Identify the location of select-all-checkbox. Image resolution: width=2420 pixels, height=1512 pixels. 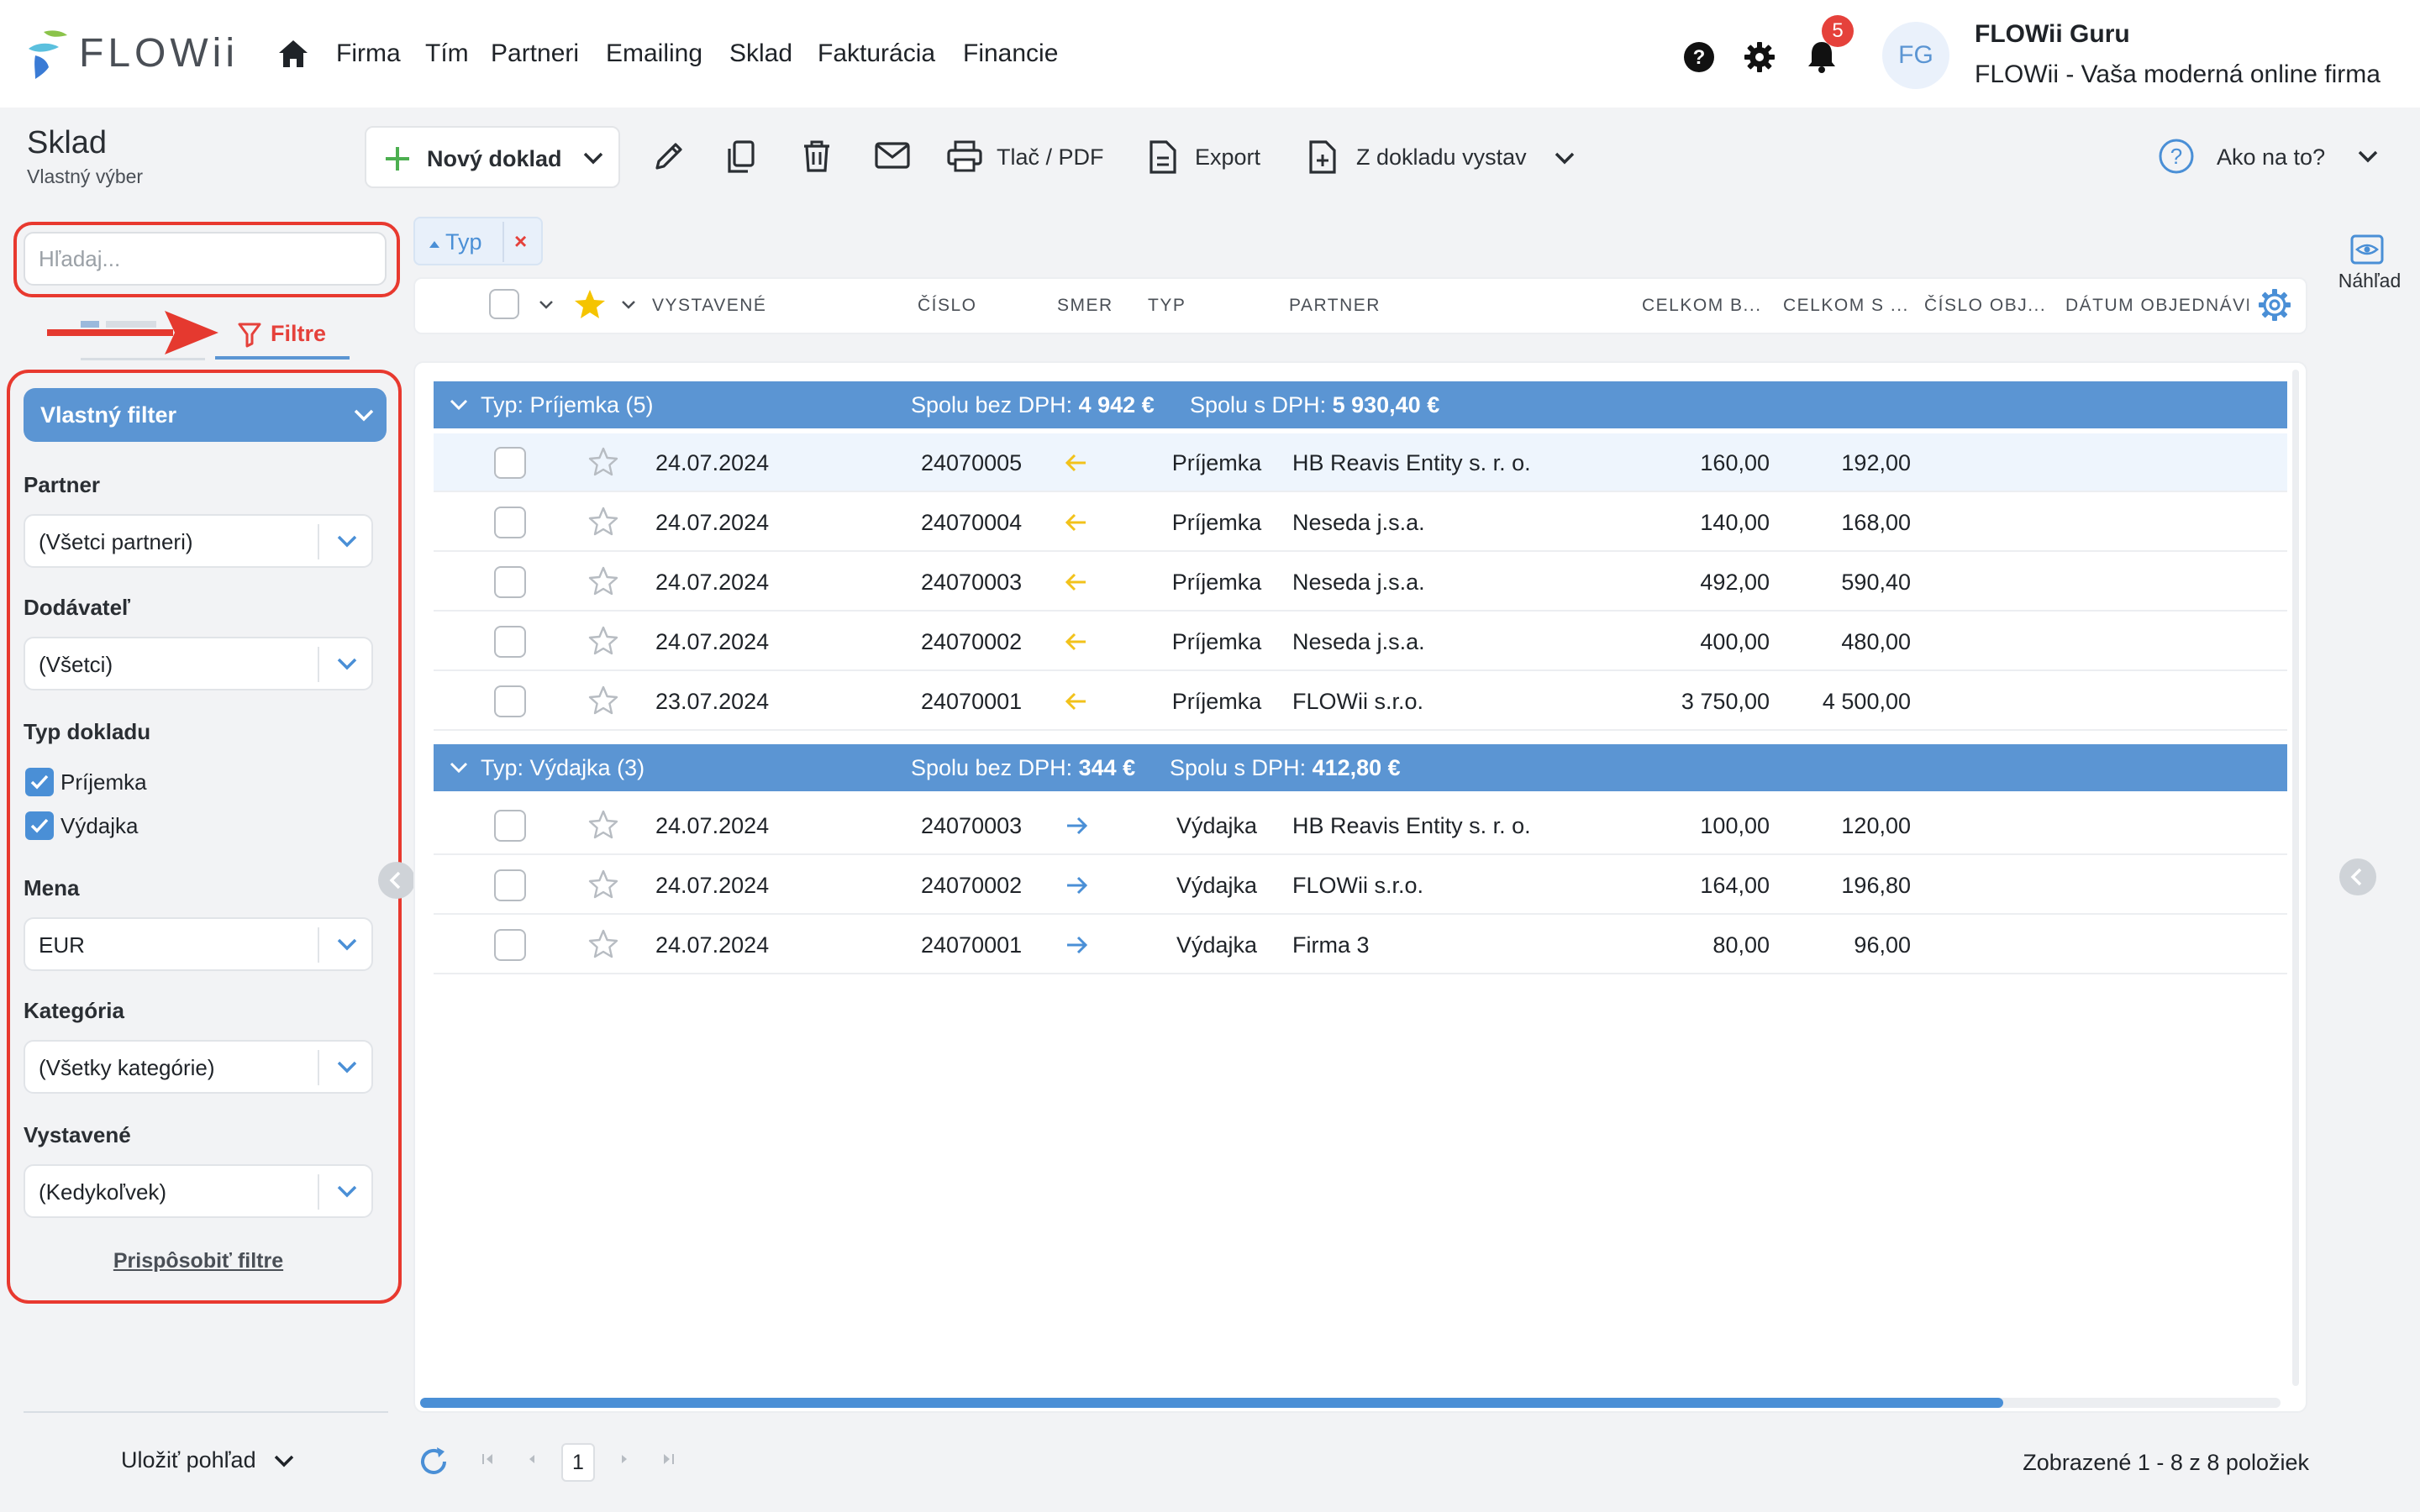
(504, 304).